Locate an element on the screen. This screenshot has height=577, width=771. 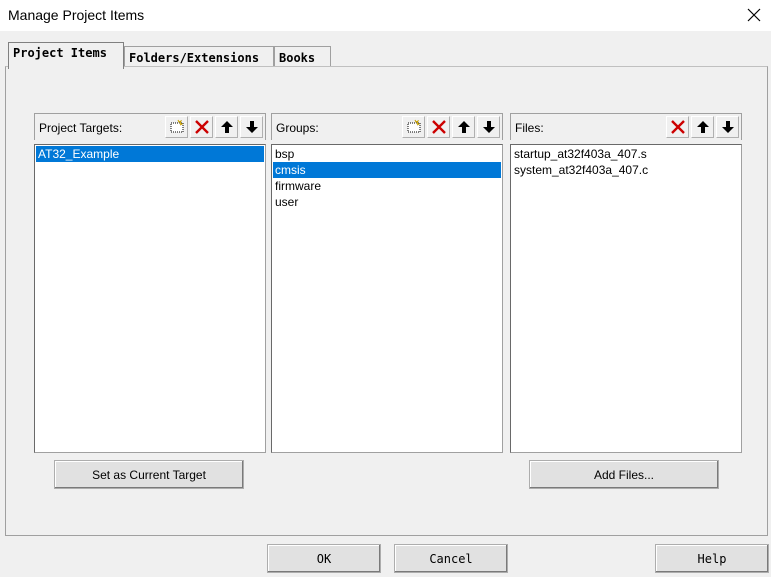
ok-button: OK is located at coordinates (324, 558).